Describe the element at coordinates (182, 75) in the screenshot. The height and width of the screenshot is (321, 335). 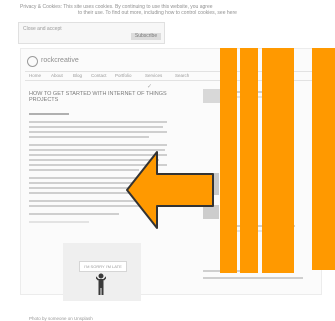
I see `nav-item: Search` at that location.